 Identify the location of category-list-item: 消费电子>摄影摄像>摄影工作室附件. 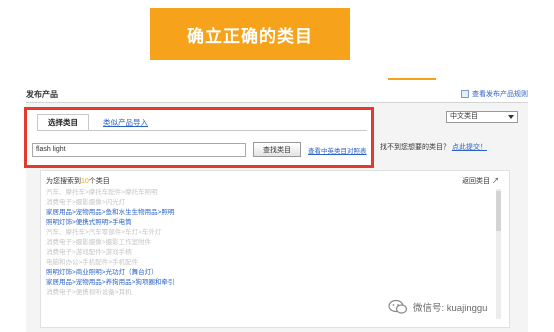
(266, 243).